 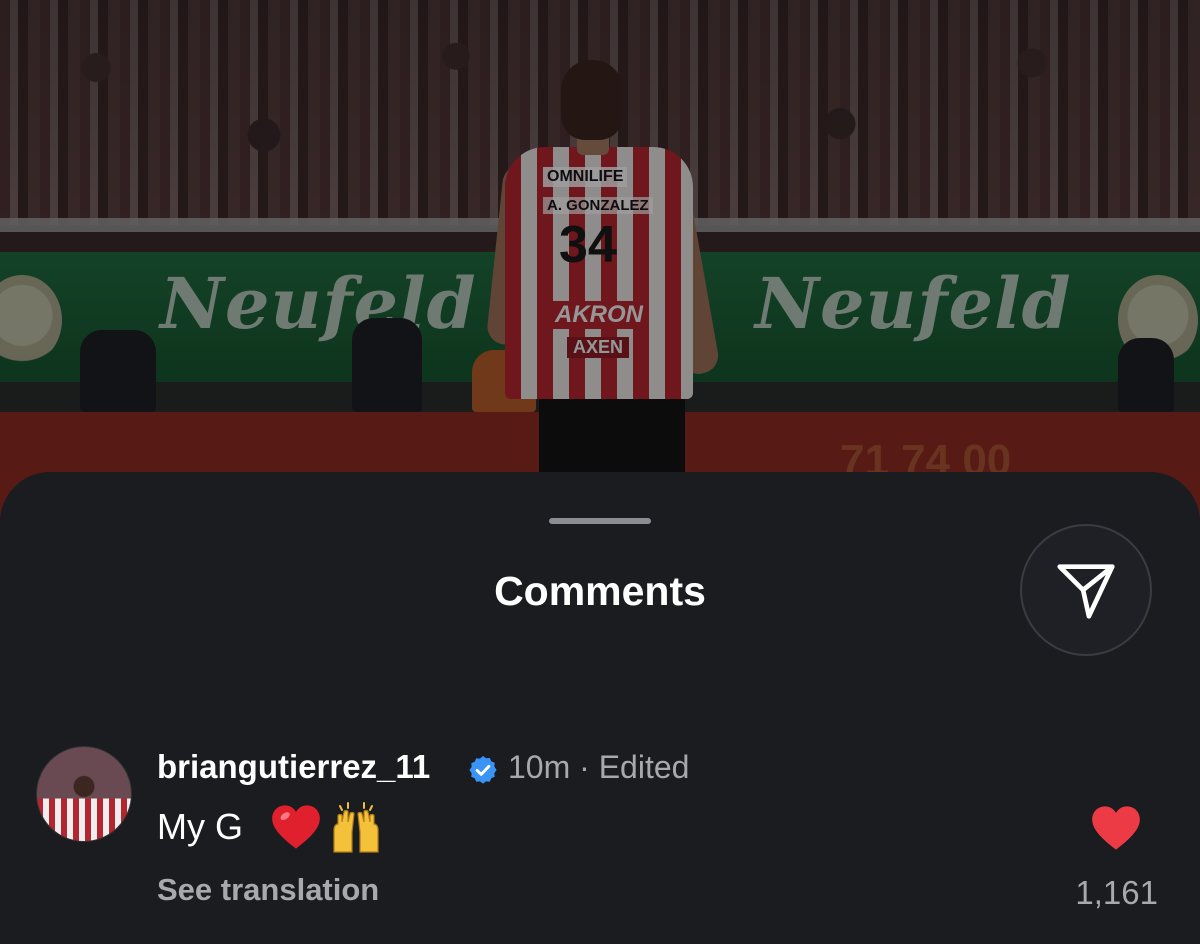 I want to click on comment-username: briangutierrez_11, so click(x=293, y=767).